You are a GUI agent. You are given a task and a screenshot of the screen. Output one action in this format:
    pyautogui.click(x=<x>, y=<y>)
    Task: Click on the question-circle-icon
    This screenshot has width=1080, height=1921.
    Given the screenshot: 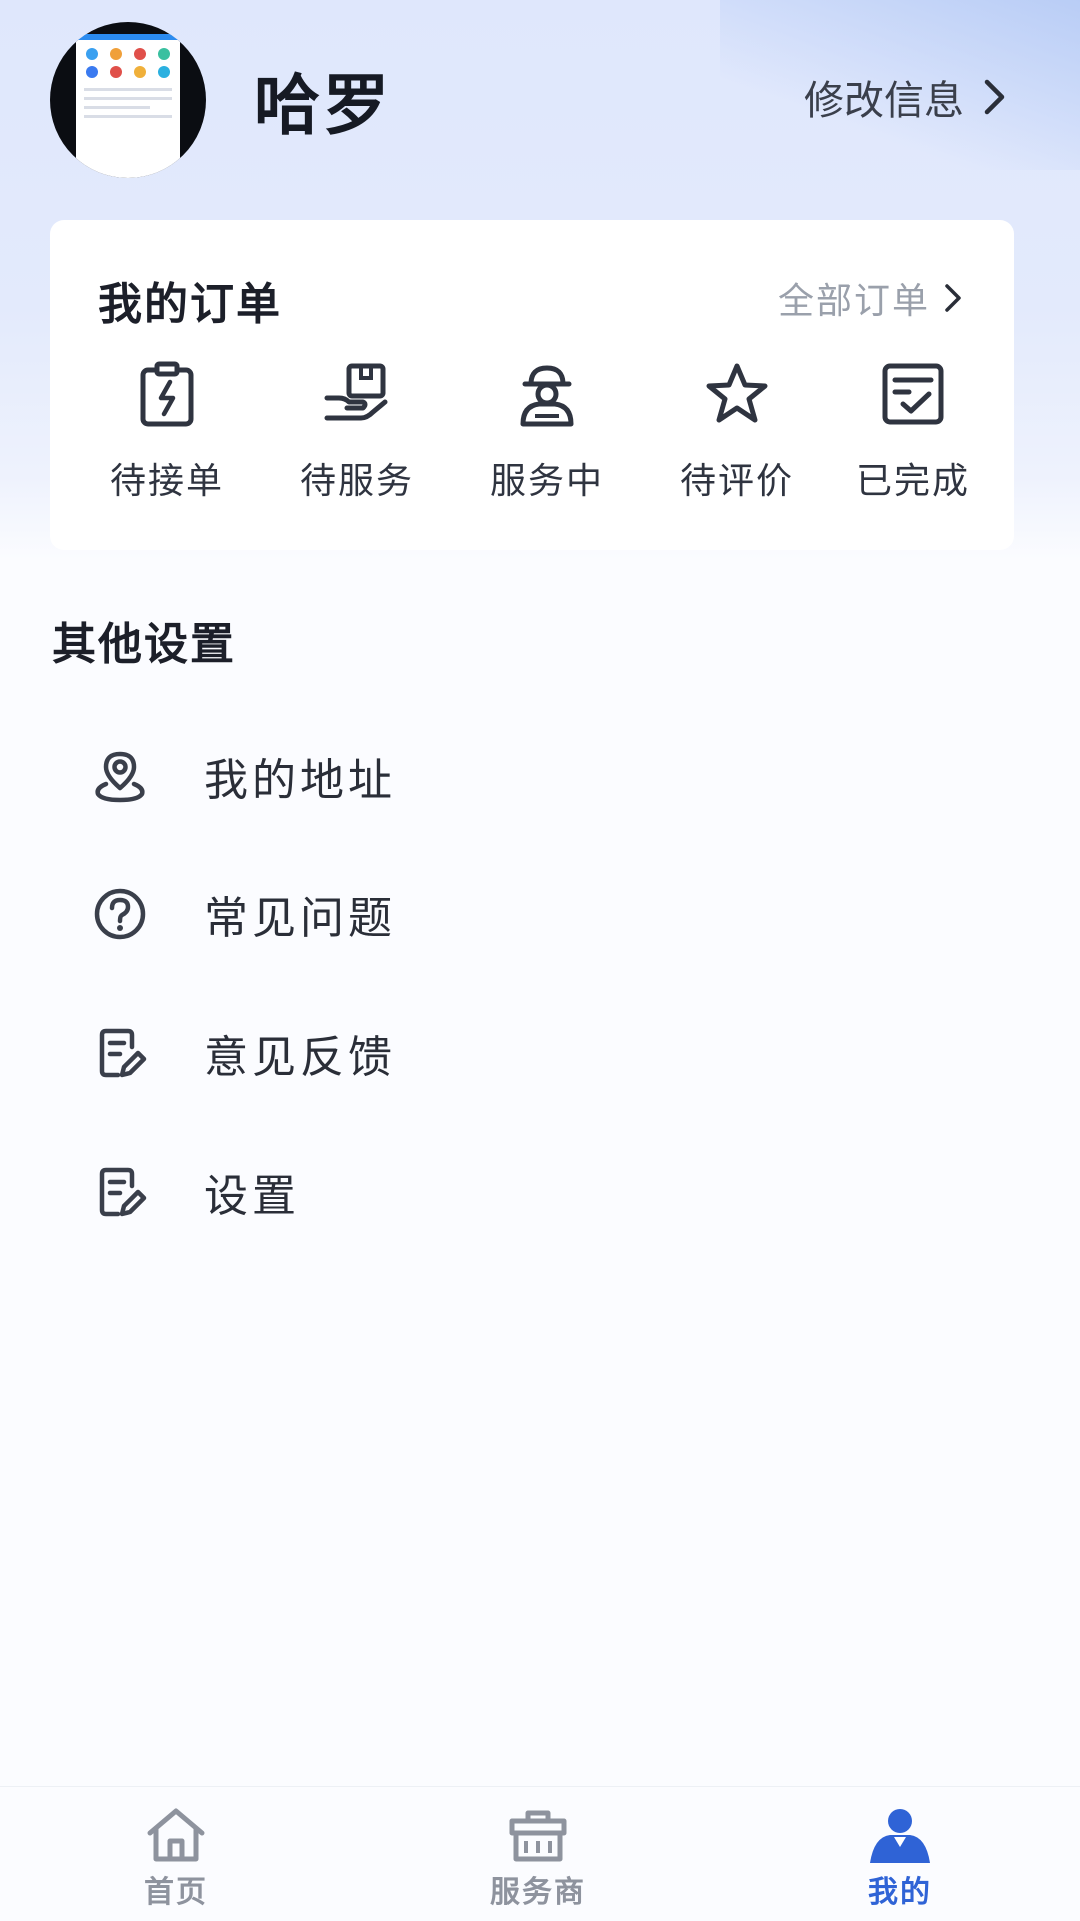 What is the action you would take?
    pyautogui.click(x=120, y=914)
    